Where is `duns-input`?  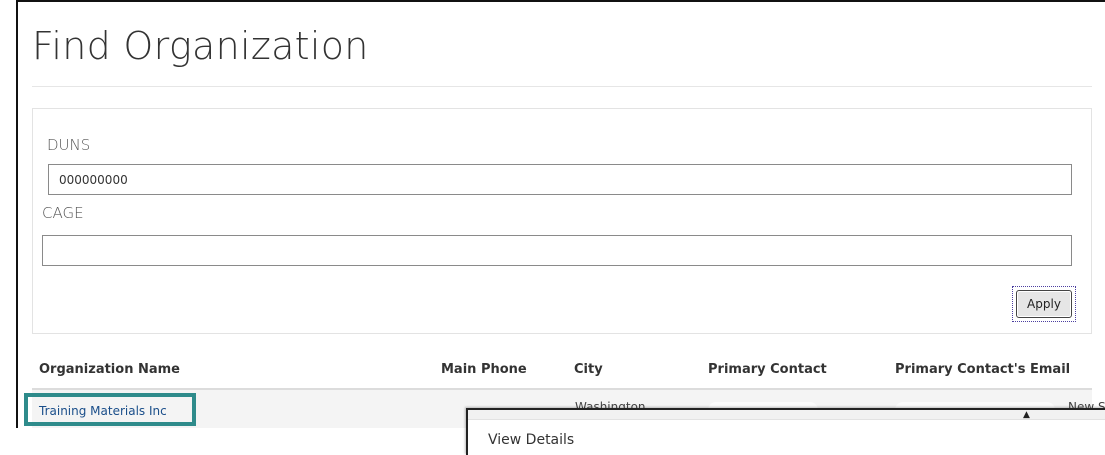
duns-input is located at coordinates (560, 179).